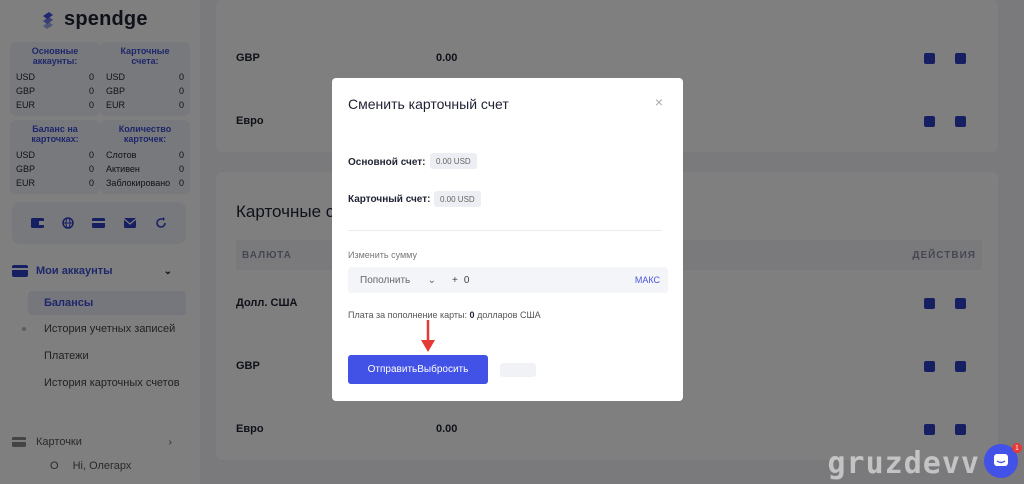 This screenshot has height=484, width=1024. I want to click on operation-select: Пополнить ⌄, so click(396, 280).